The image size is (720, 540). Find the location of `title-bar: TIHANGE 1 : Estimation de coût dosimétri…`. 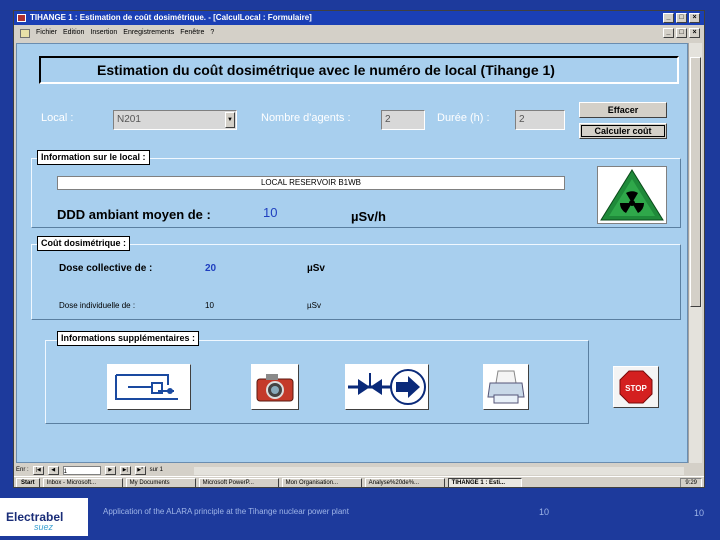

title-bar: TIHANGE 1 : Estimation de coût dosimétri… is located at coordinates (359, 18).